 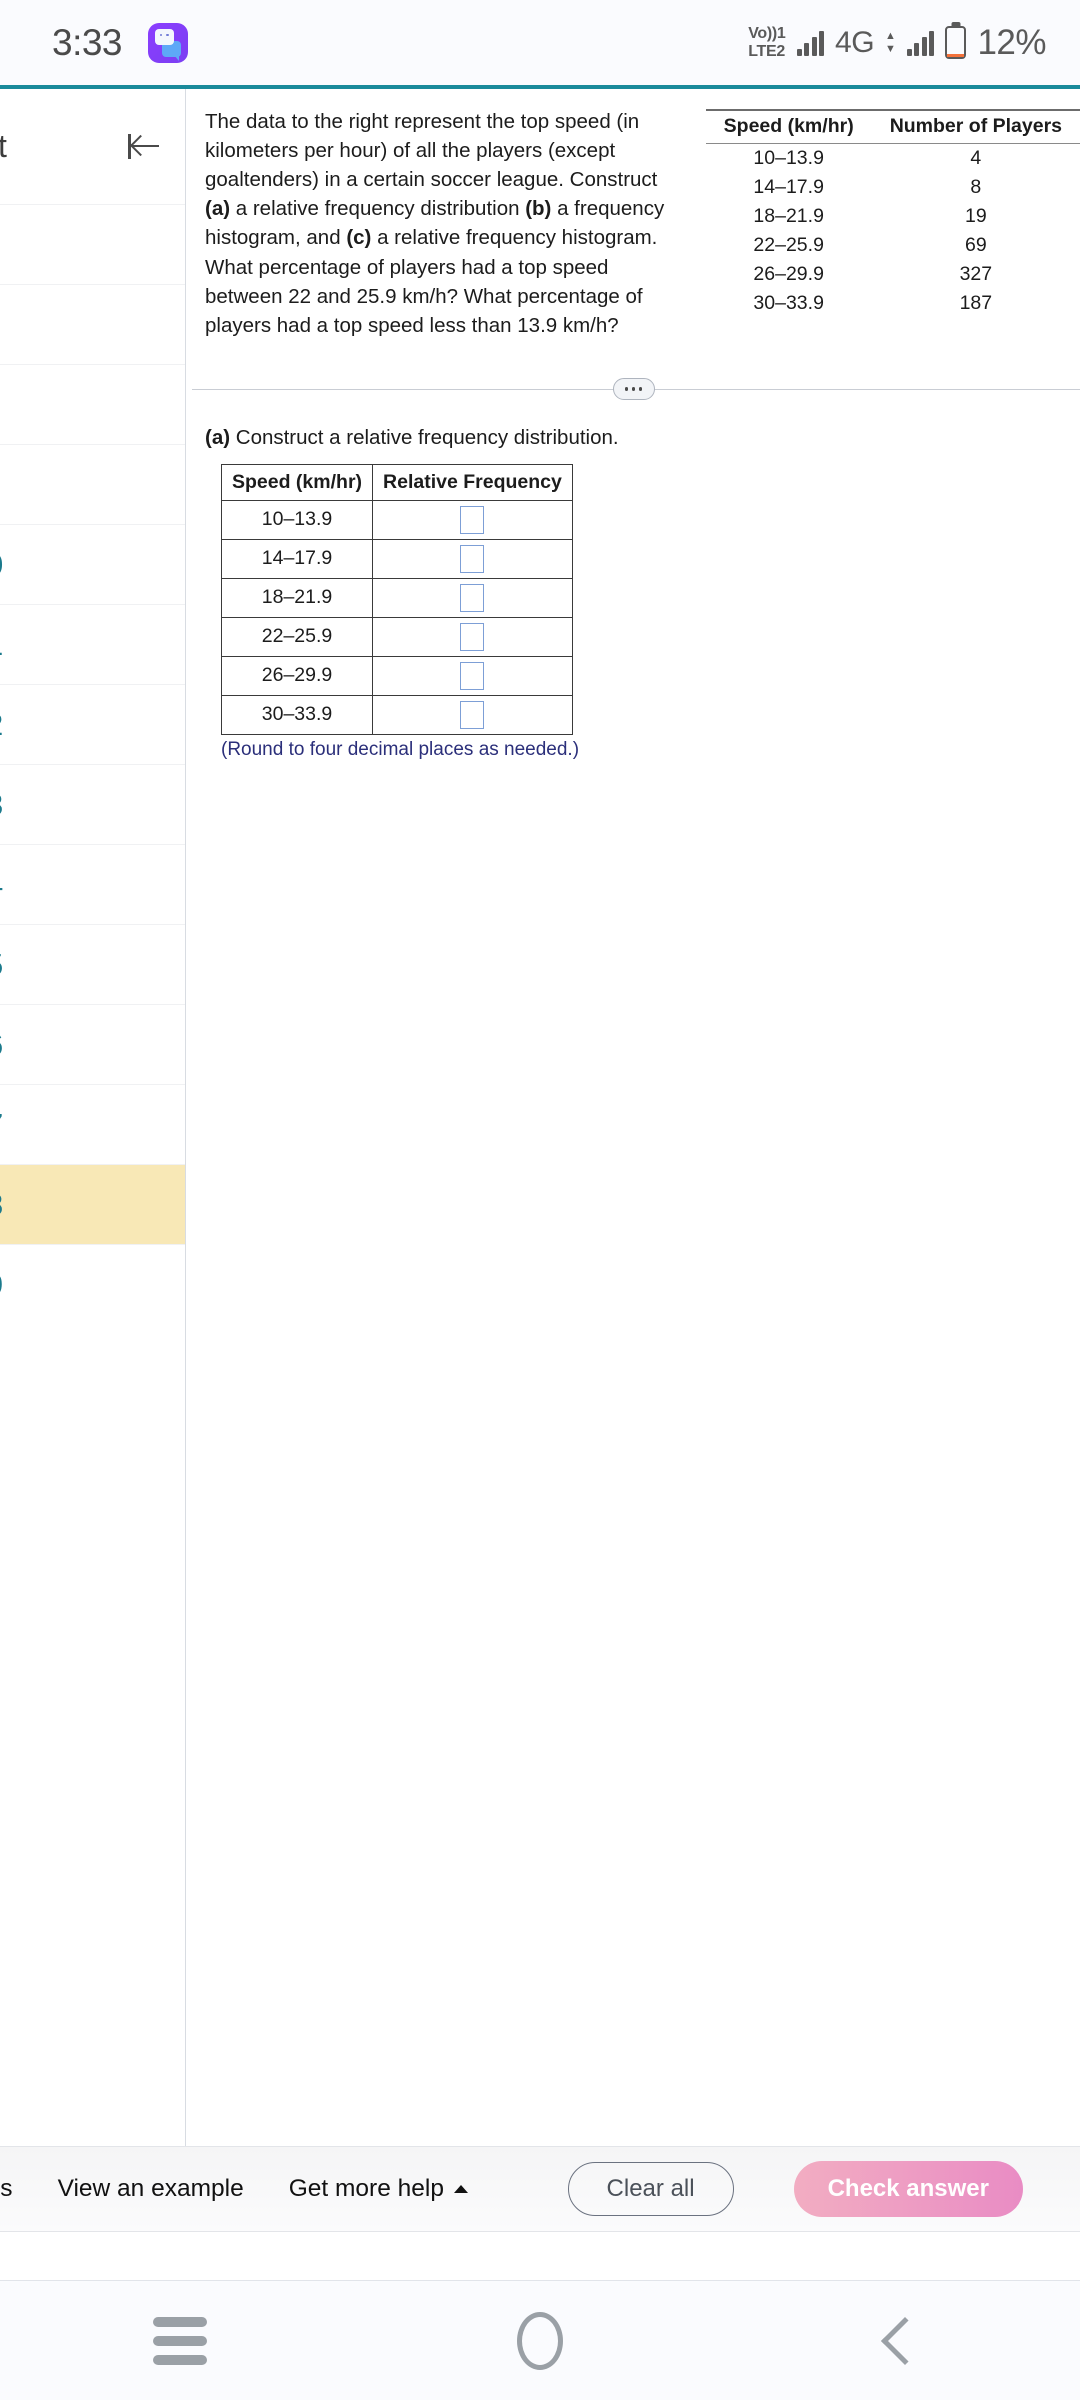 I want to click on table-row: 30–33.9, so click(x=396, y=714).